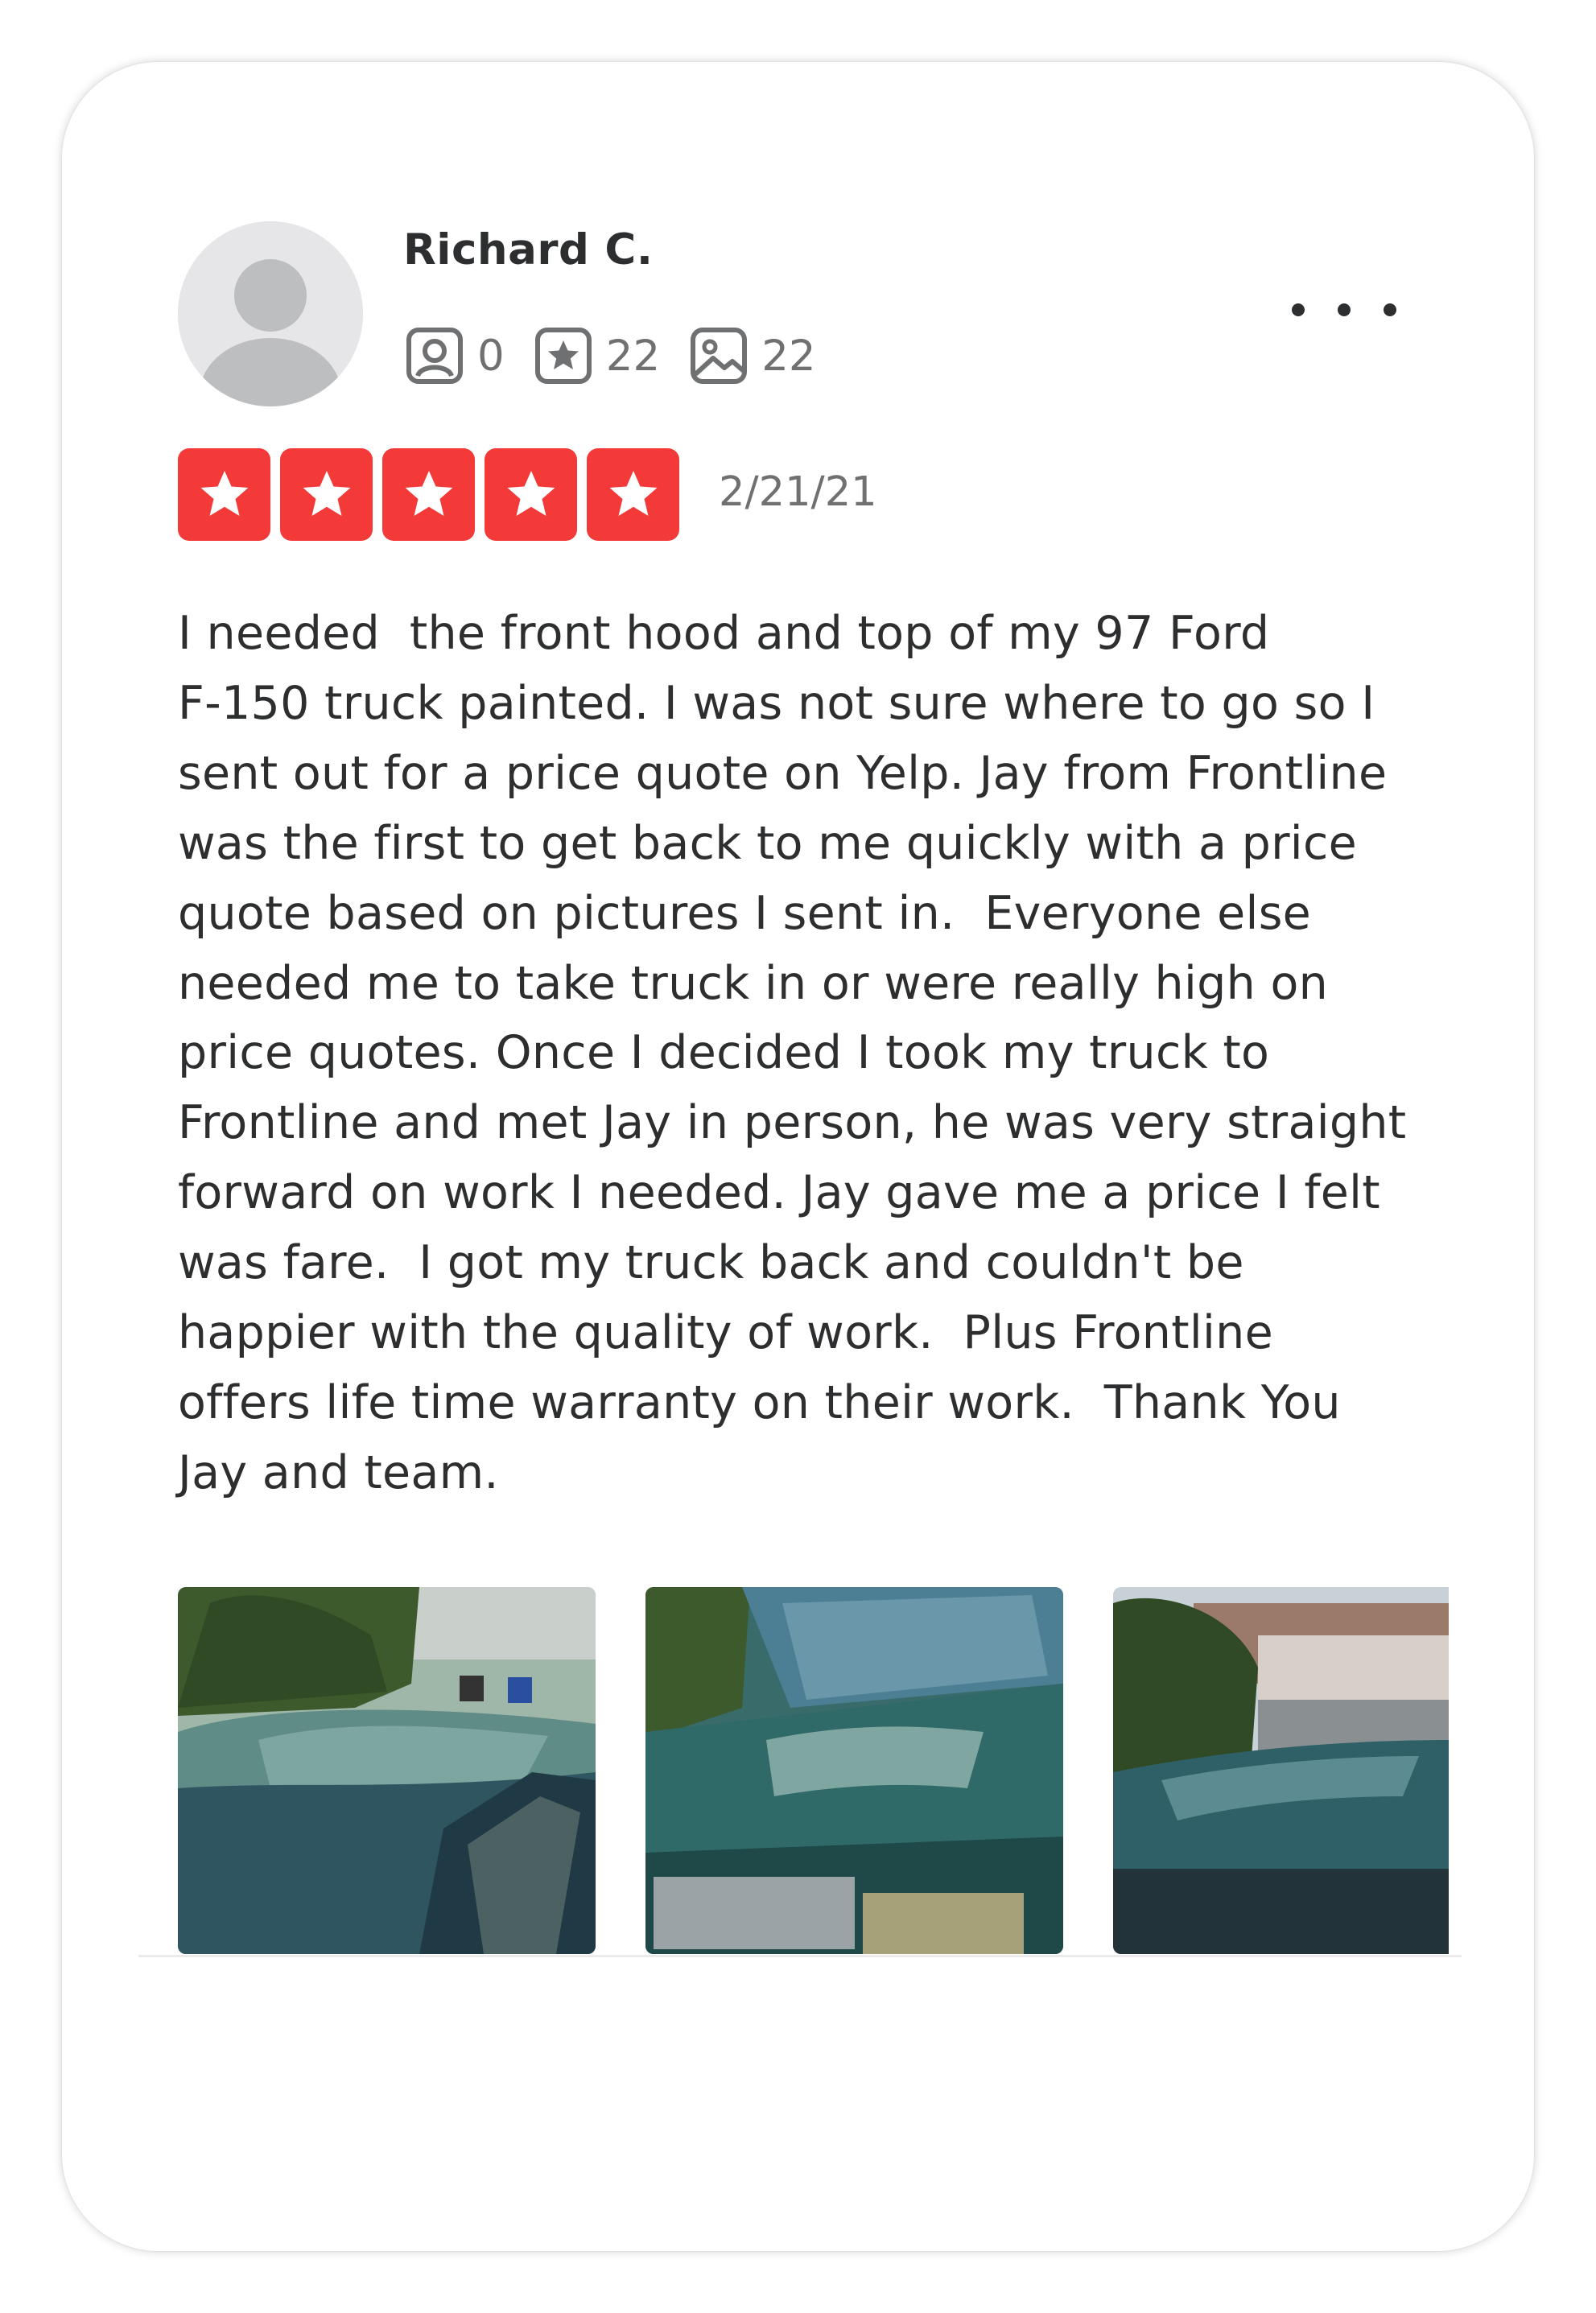  I want to click on review-photo-truck-roof-side, so click(1281, 1771).